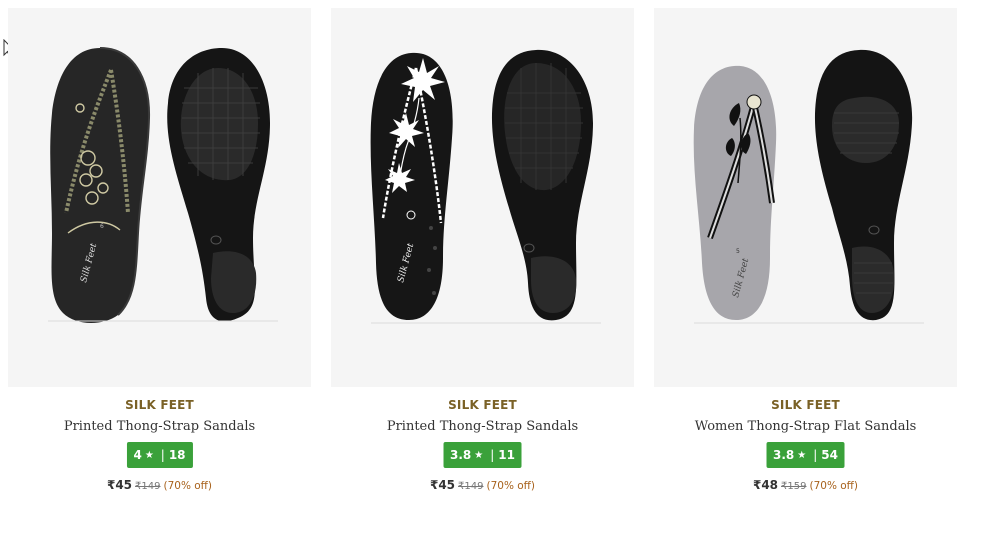  What do you see at coordinates (738, 251) in the screenshot?
I see `svg-text: 5` at bounding box center [738, 251].